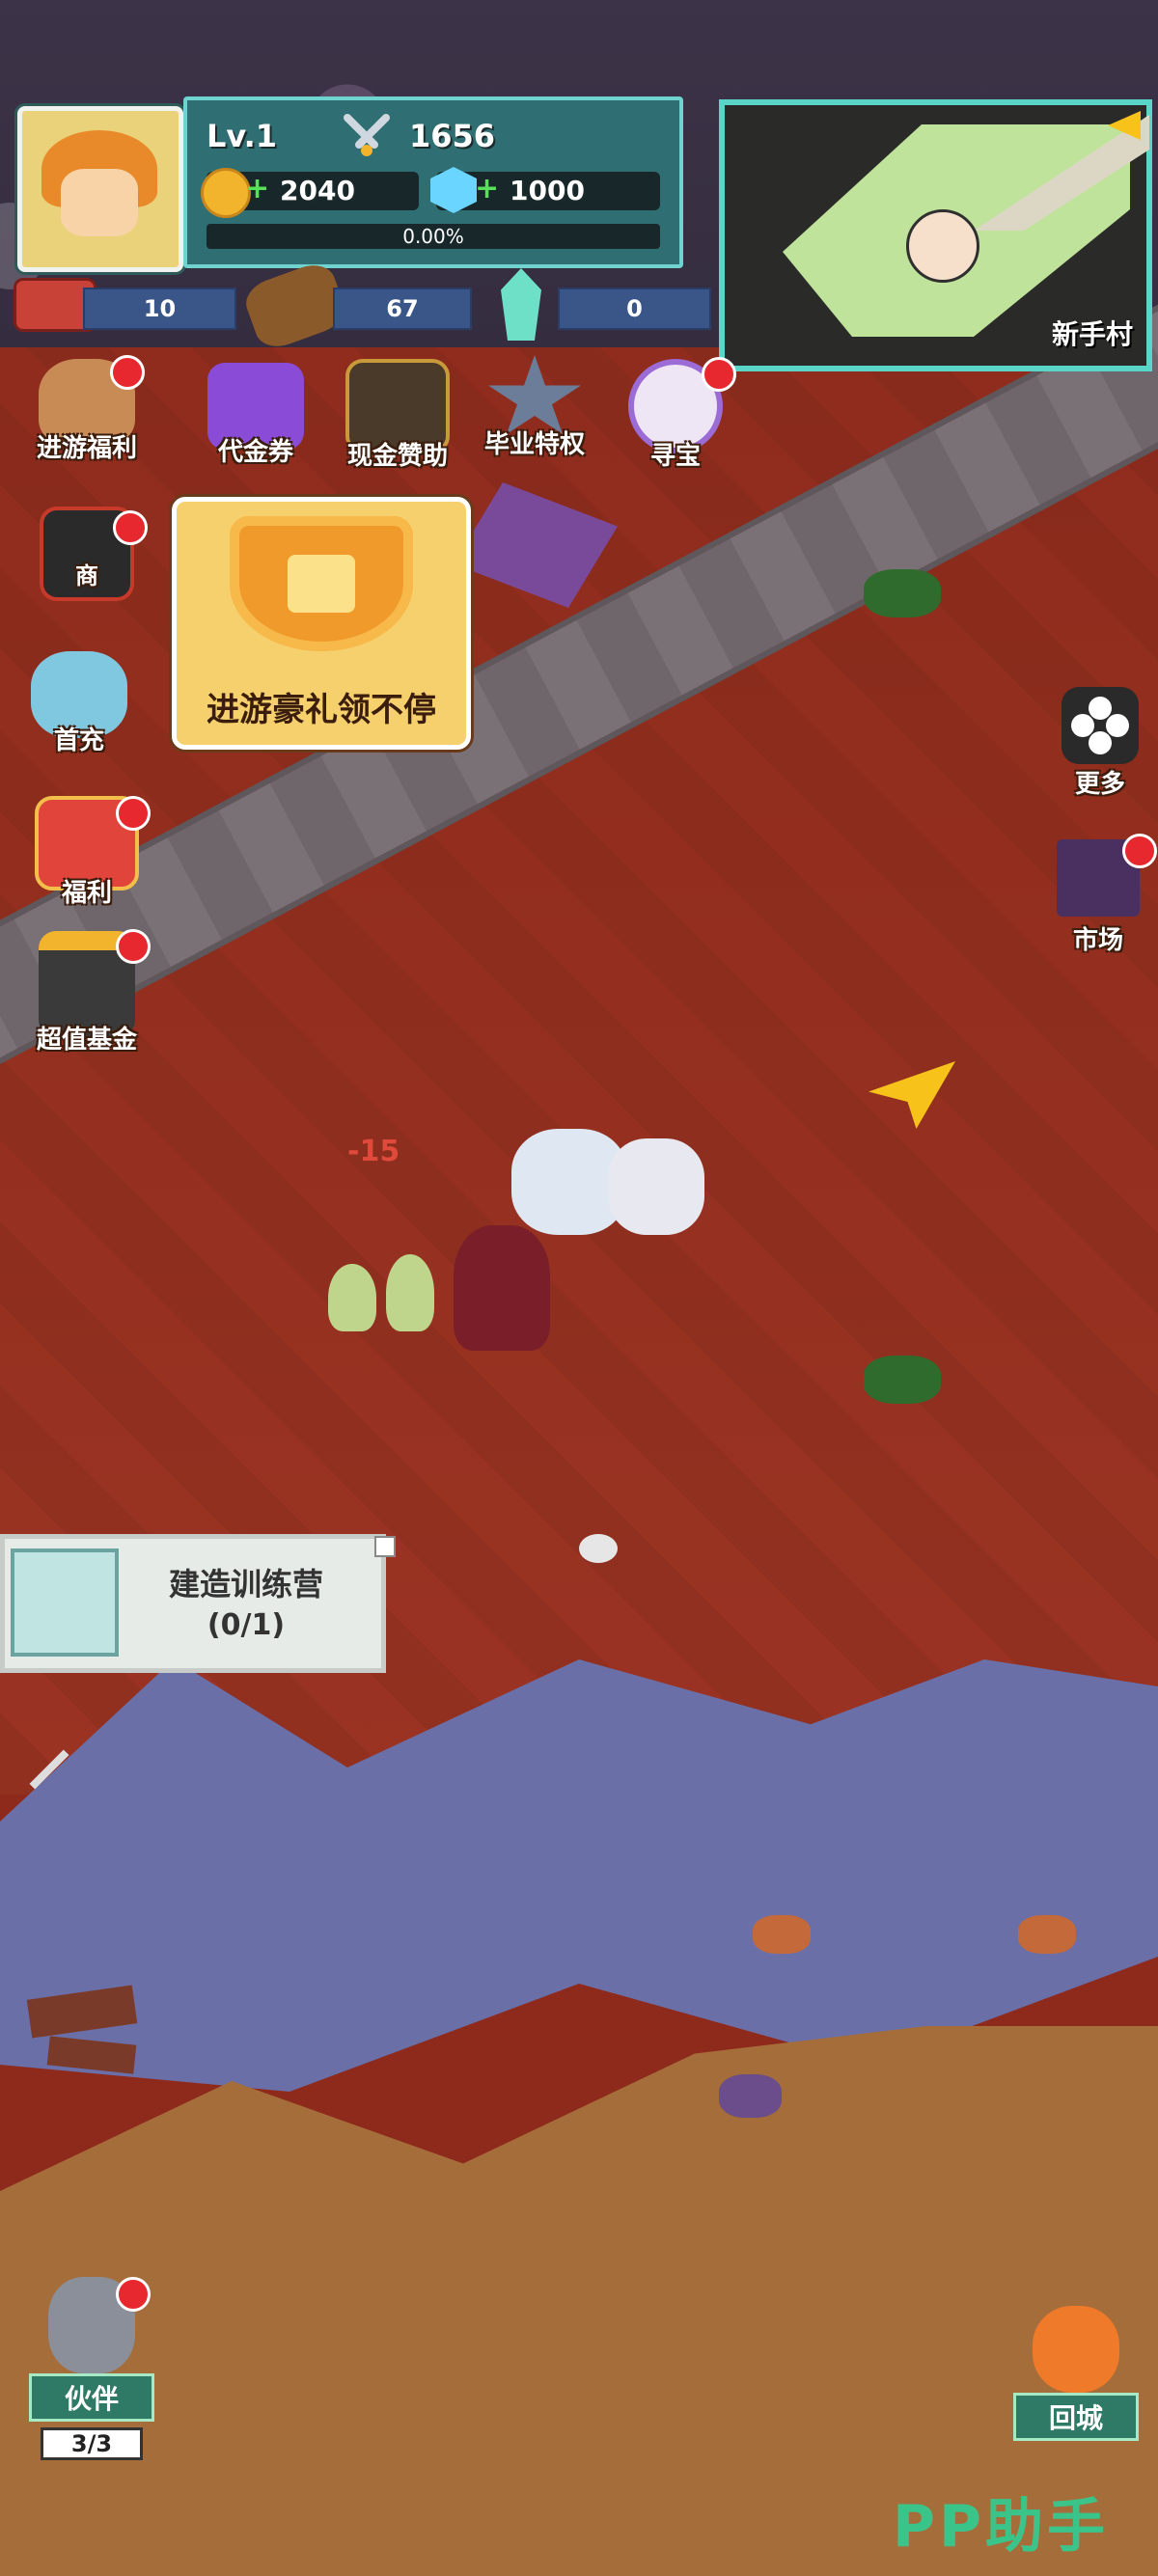 The image size is (1158, 2576). I want to click on menu-label: 寻宝, so click(675, 456).